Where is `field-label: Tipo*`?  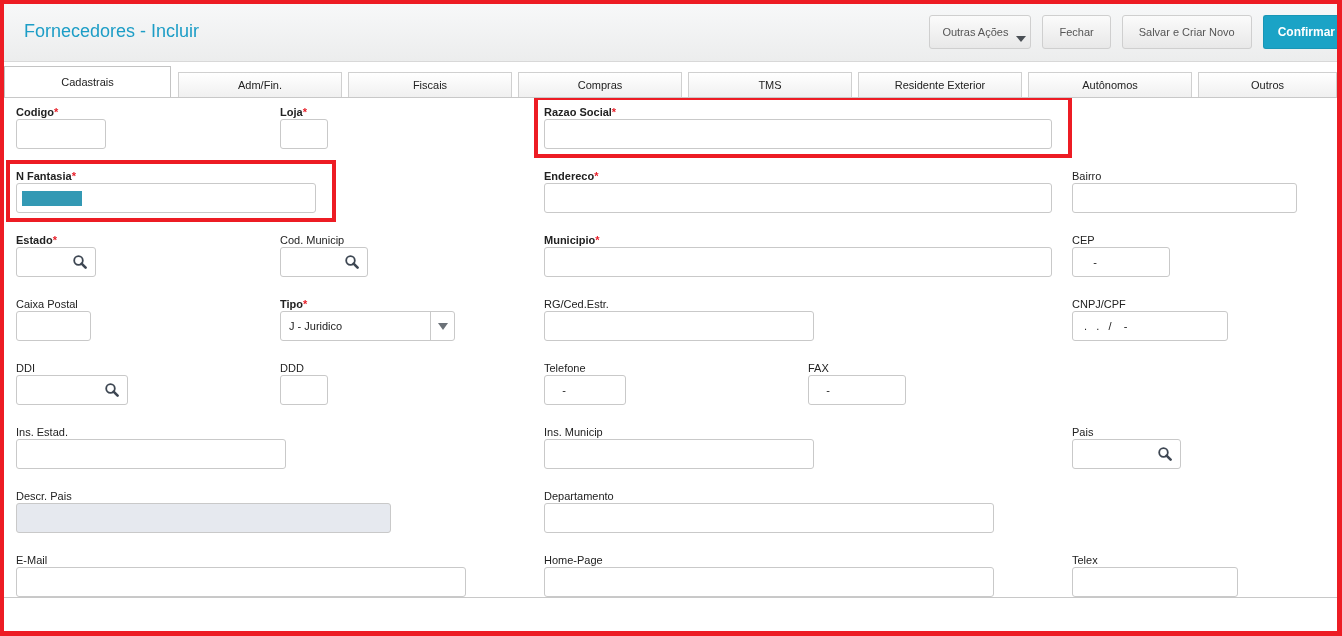 field-label: Tipo* is located at coordinates (294, 304).